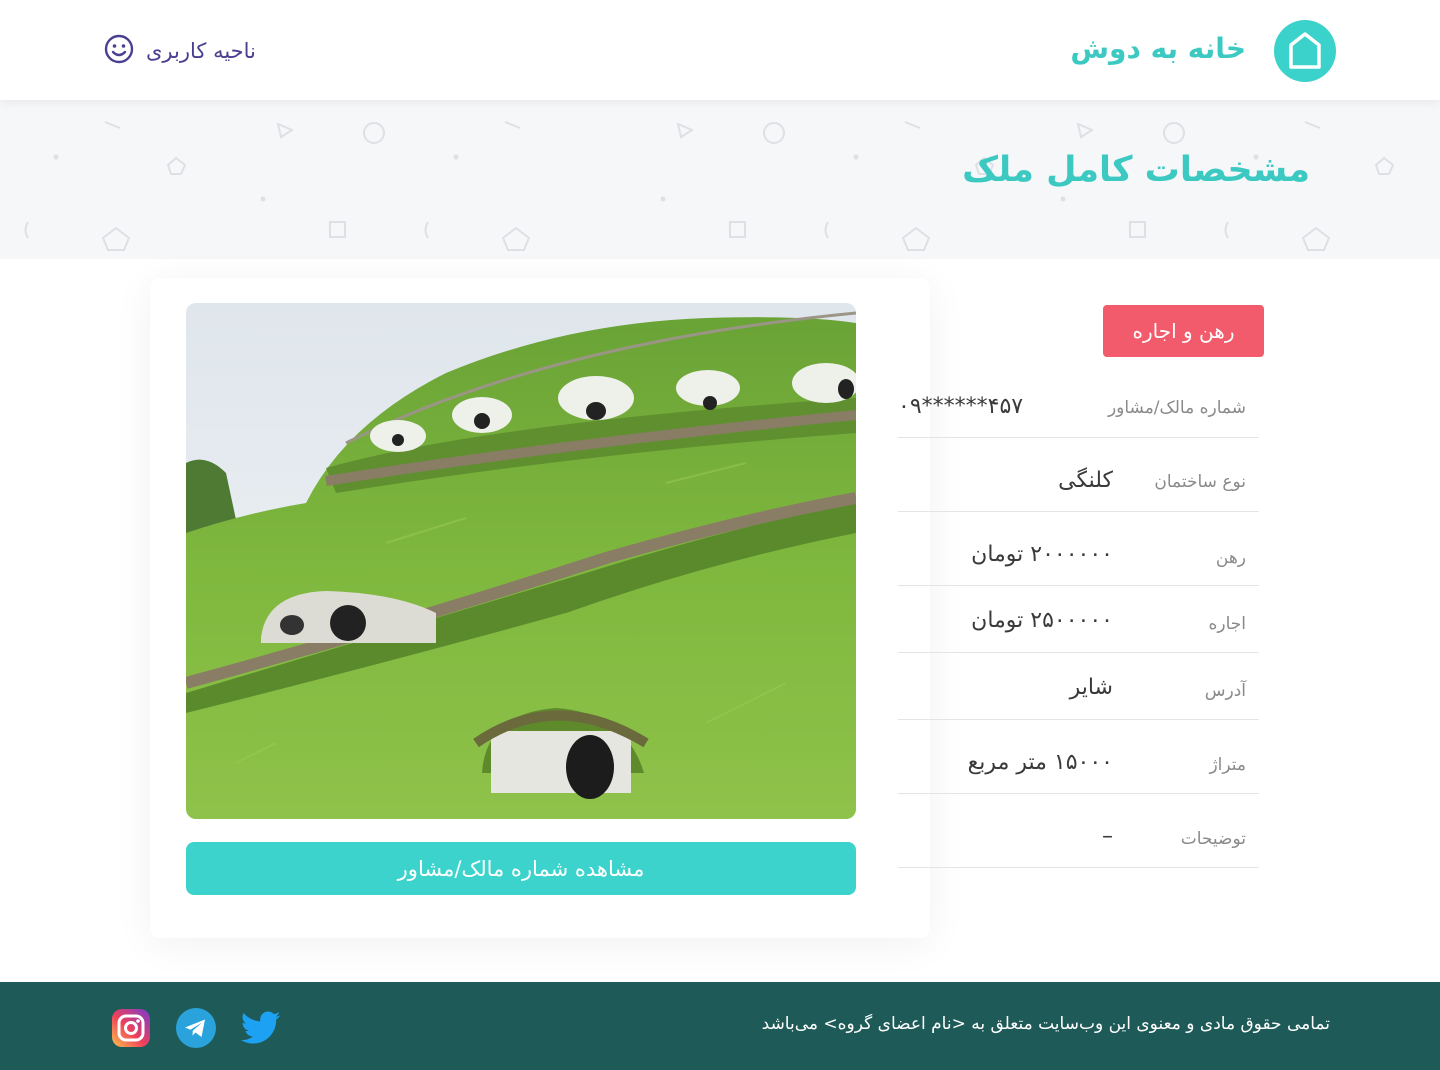 This screenshot has height=1070, width=1440. What do you see at coordinates (119, 51) in the screenshot?
I see `smiley-user-icon` at bounding box center [119, 51].